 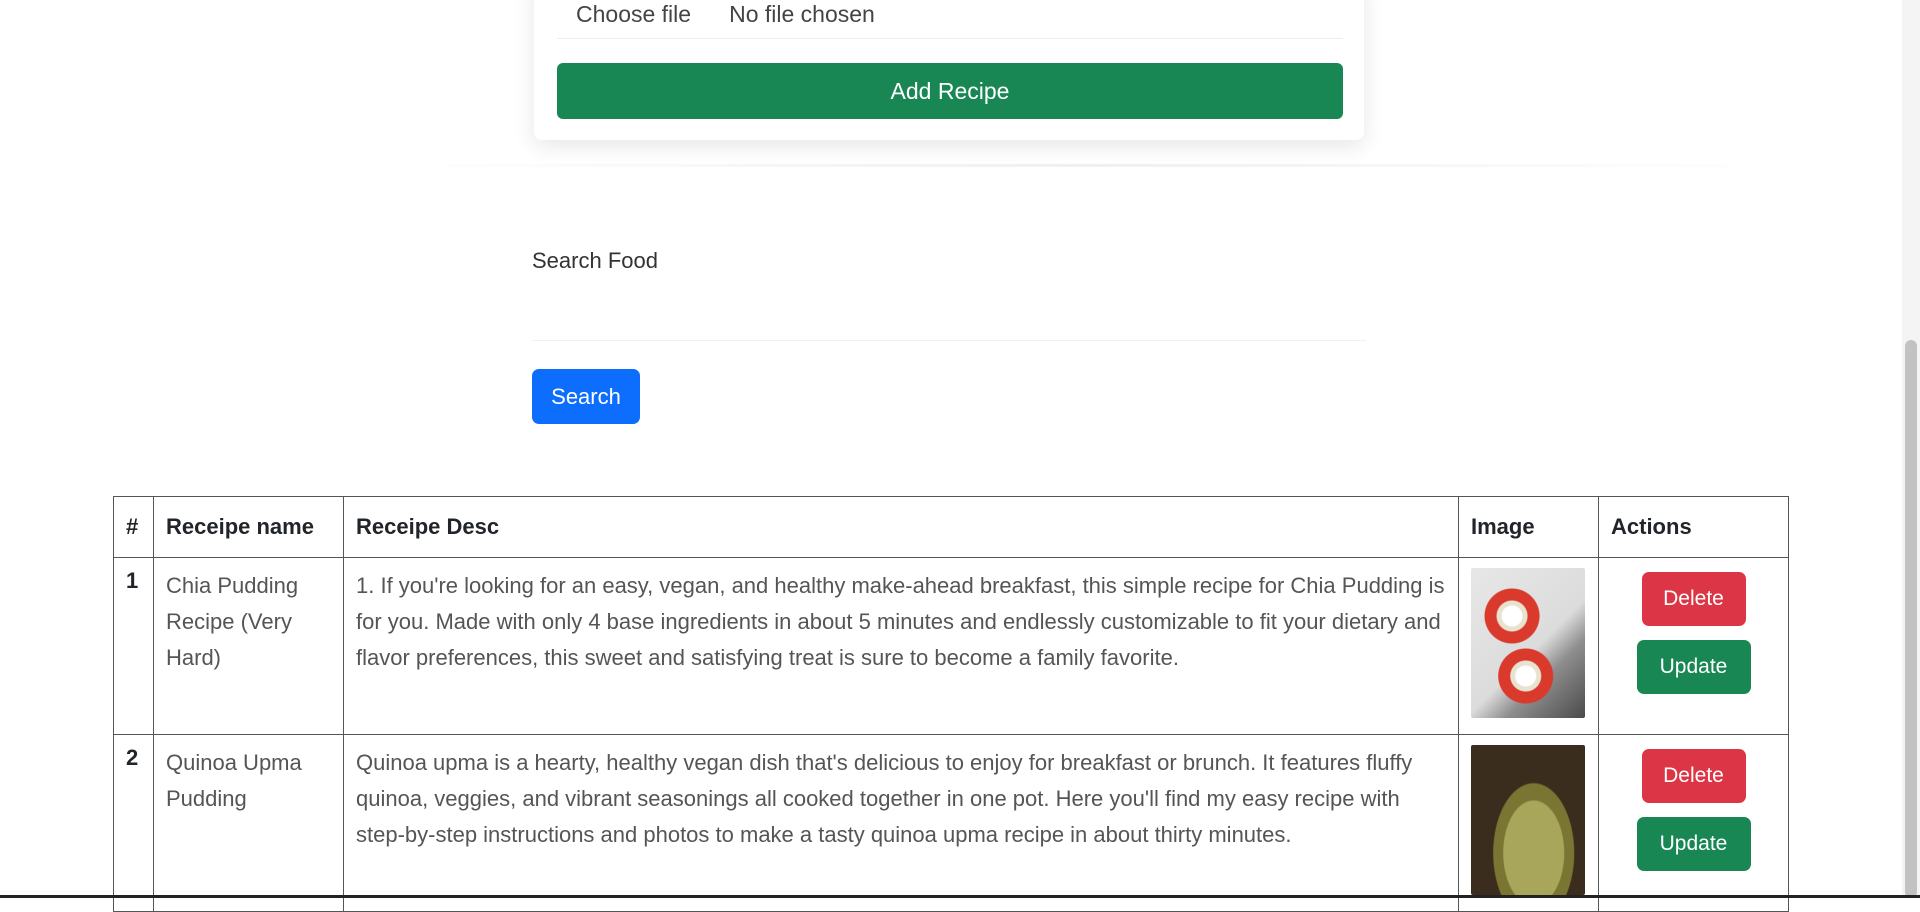 What do you see at coordinates (248, 527) in the screenshot?
I see `header-recipe-name: Receipe name` at bounding box center [248, 527].